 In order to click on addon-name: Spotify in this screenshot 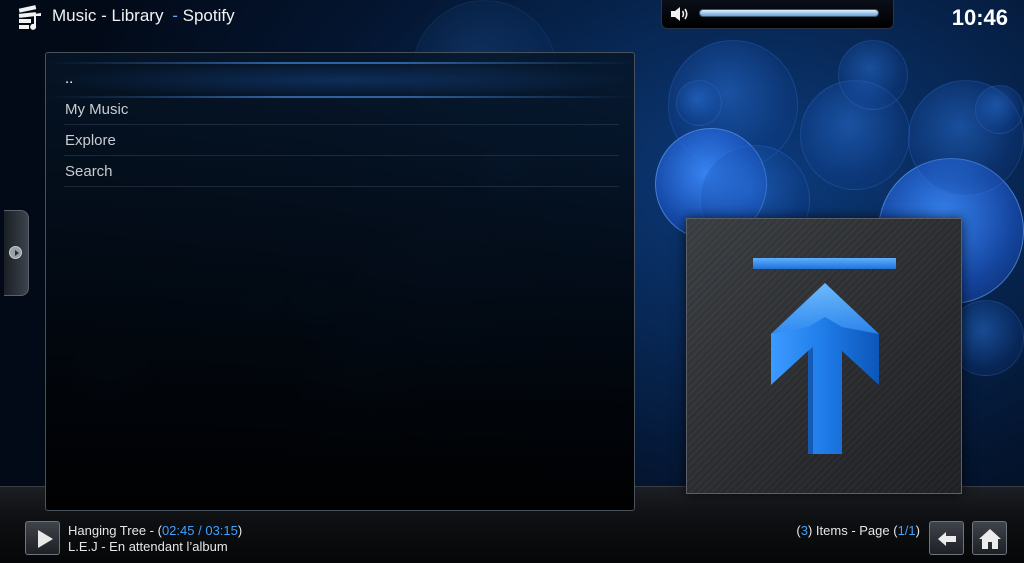, I will do `click(208, 15)`.